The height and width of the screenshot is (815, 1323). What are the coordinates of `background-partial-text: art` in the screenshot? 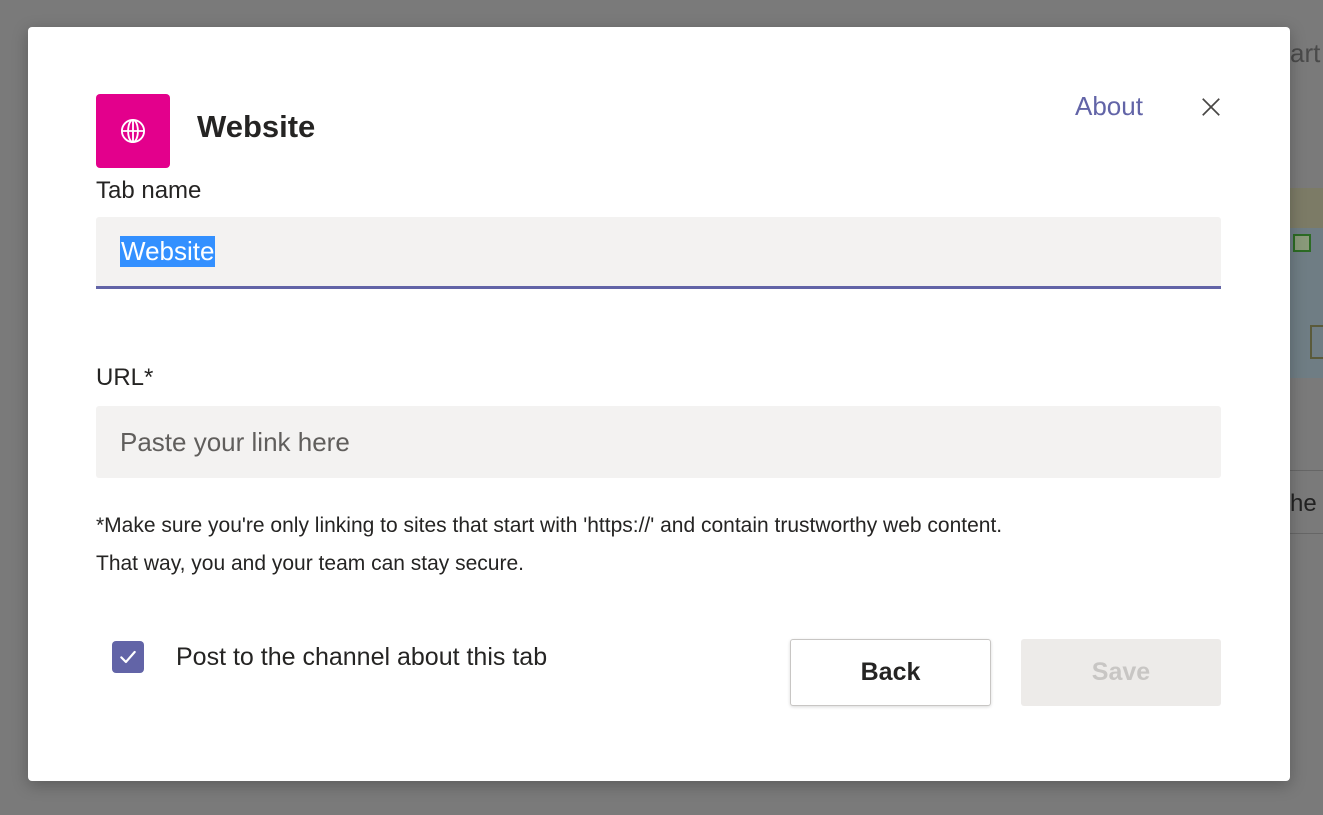 It's located at (1305, 53).